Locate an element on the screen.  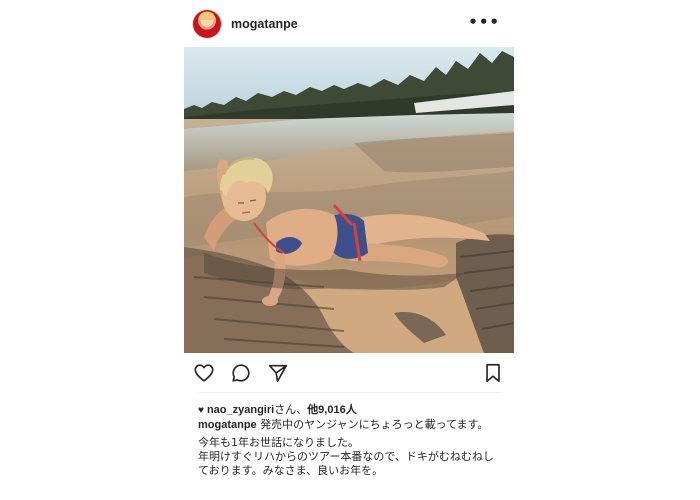
likes-summary: ♥ nao_zyangiriさん、他9,016人 is located at coordinates (277, 409).